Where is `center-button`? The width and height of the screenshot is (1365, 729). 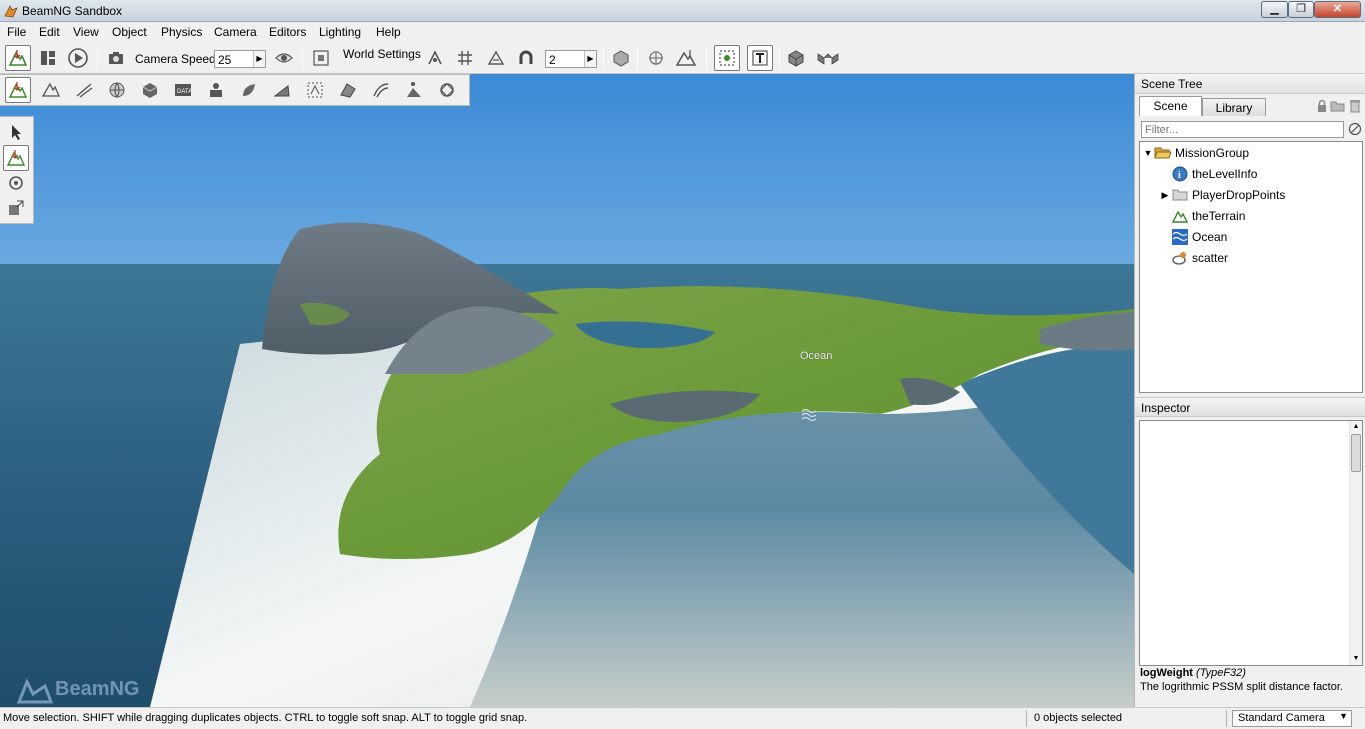
center-button is located at coordinates (656, 58).